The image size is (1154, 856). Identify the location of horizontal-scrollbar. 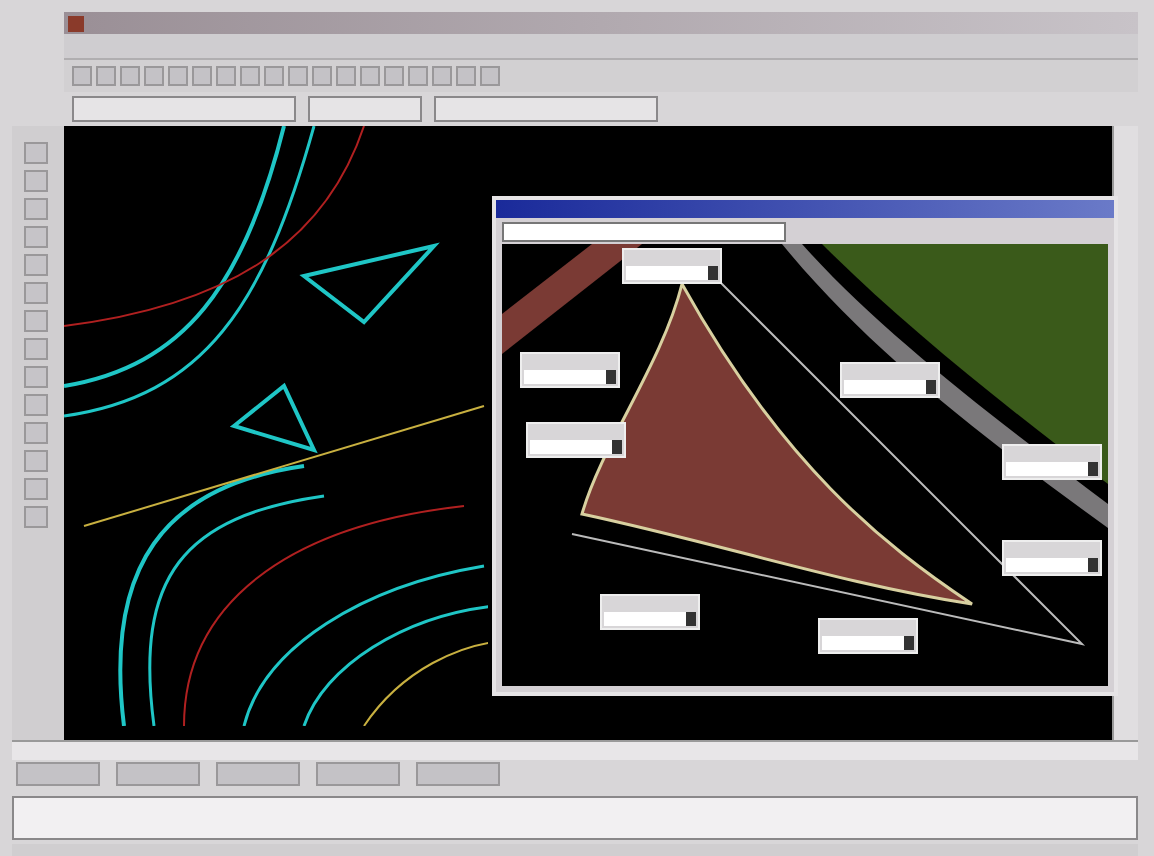
(575, 750).